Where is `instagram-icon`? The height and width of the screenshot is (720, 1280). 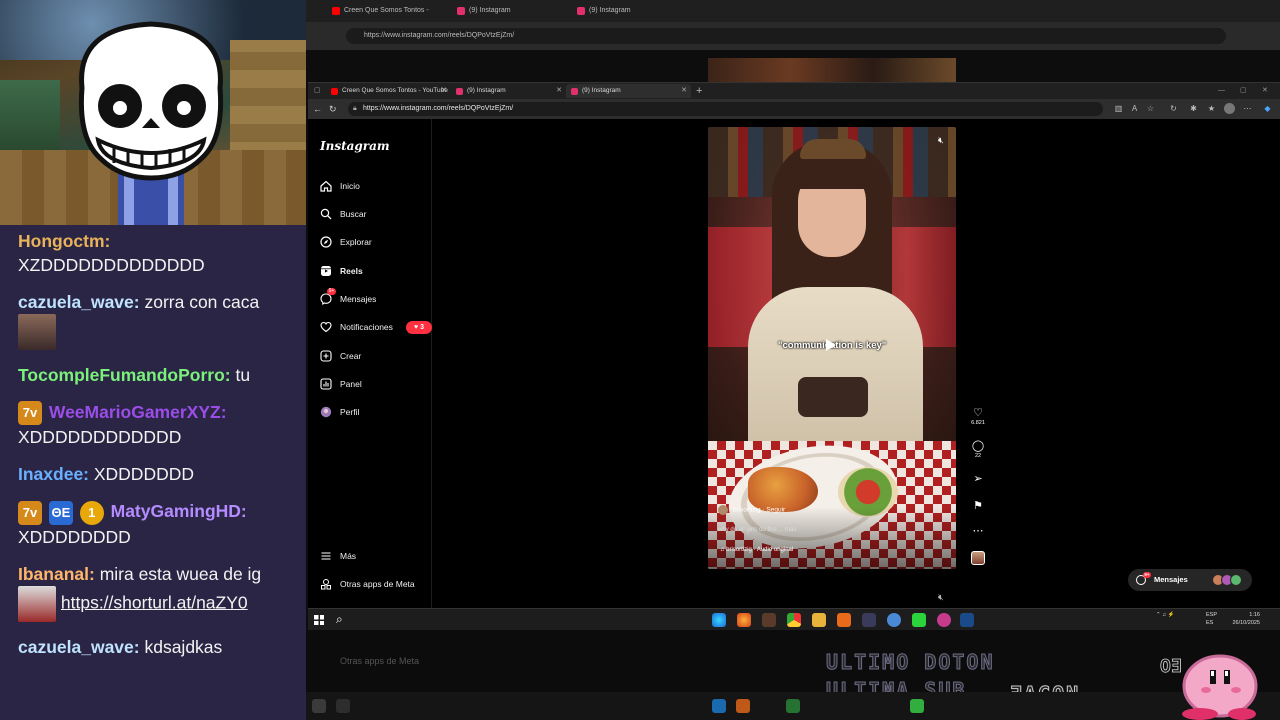
instagram-icon is located at coordinates (581, 11).